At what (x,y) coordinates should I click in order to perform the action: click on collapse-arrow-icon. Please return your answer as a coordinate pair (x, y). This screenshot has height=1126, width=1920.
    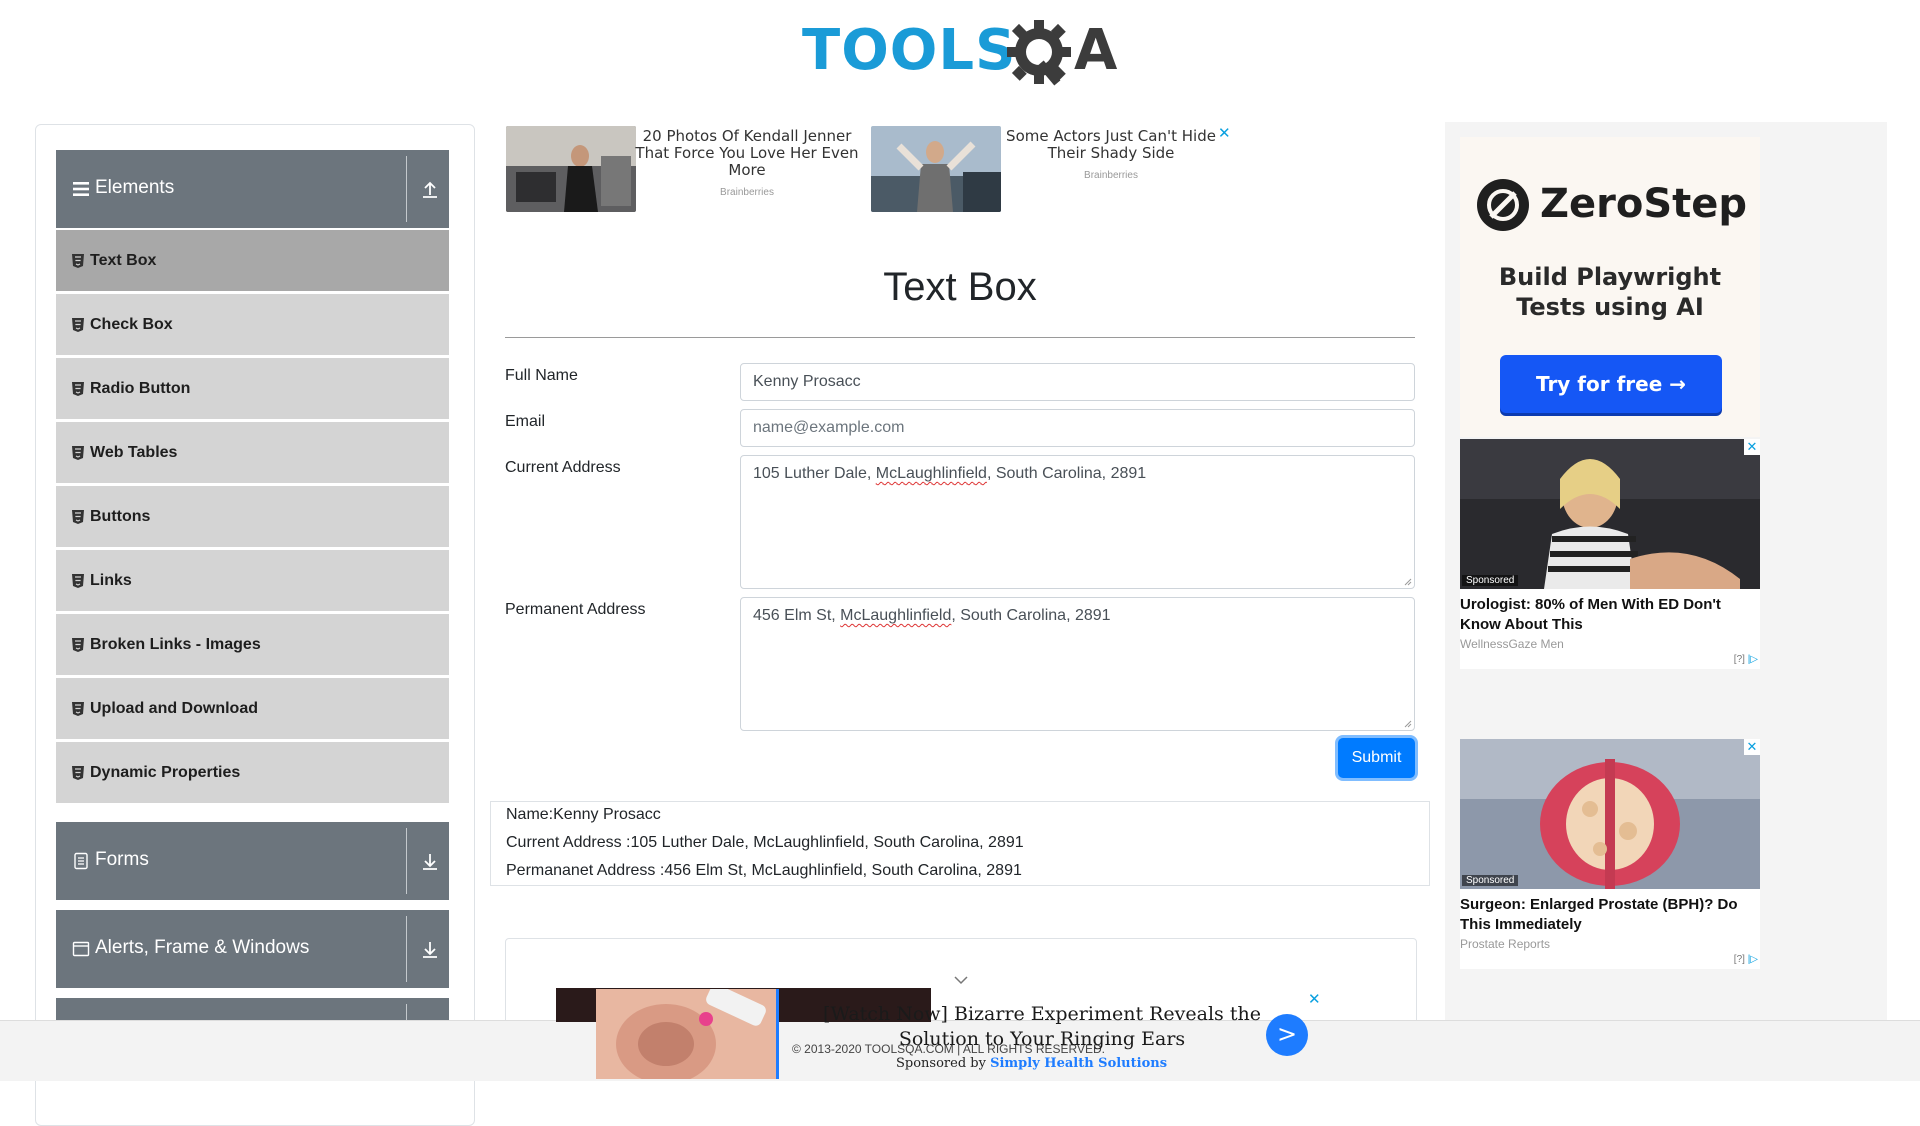
    Looking at the image, I should click on (430, 189).